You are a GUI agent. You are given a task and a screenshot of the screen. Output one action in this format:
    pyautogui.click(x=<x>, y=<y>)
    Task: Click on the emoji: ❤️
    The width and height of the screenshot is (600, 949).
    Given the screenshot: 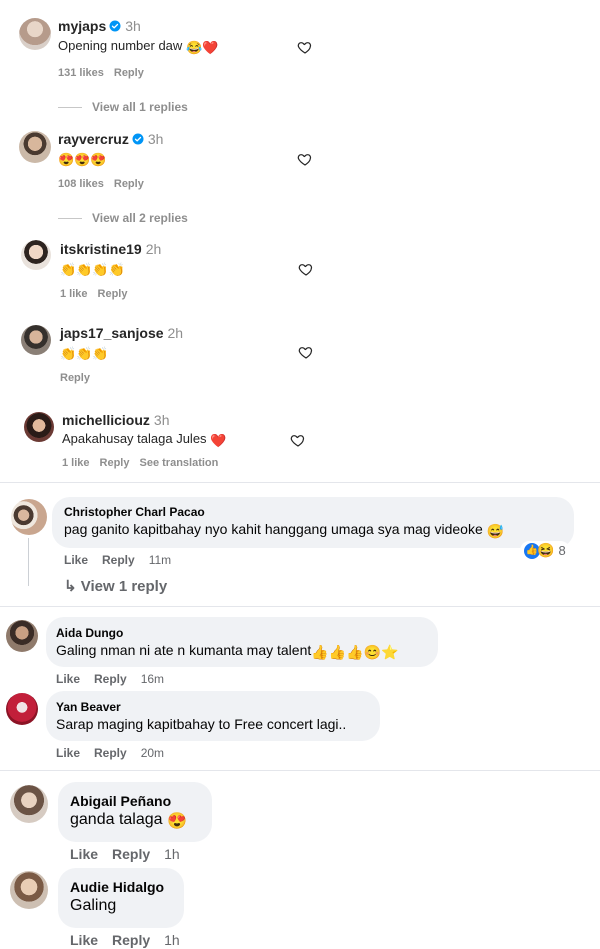 What is the action you would take?
    pyautogui.click(x=218, y=440)
    